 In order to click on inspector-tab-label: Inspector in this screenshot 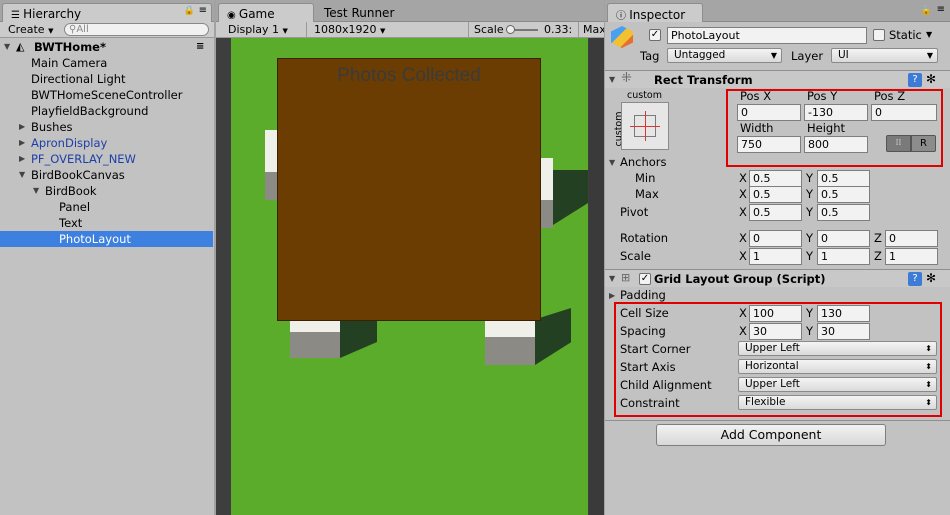, I will do `click(657, 15)`.